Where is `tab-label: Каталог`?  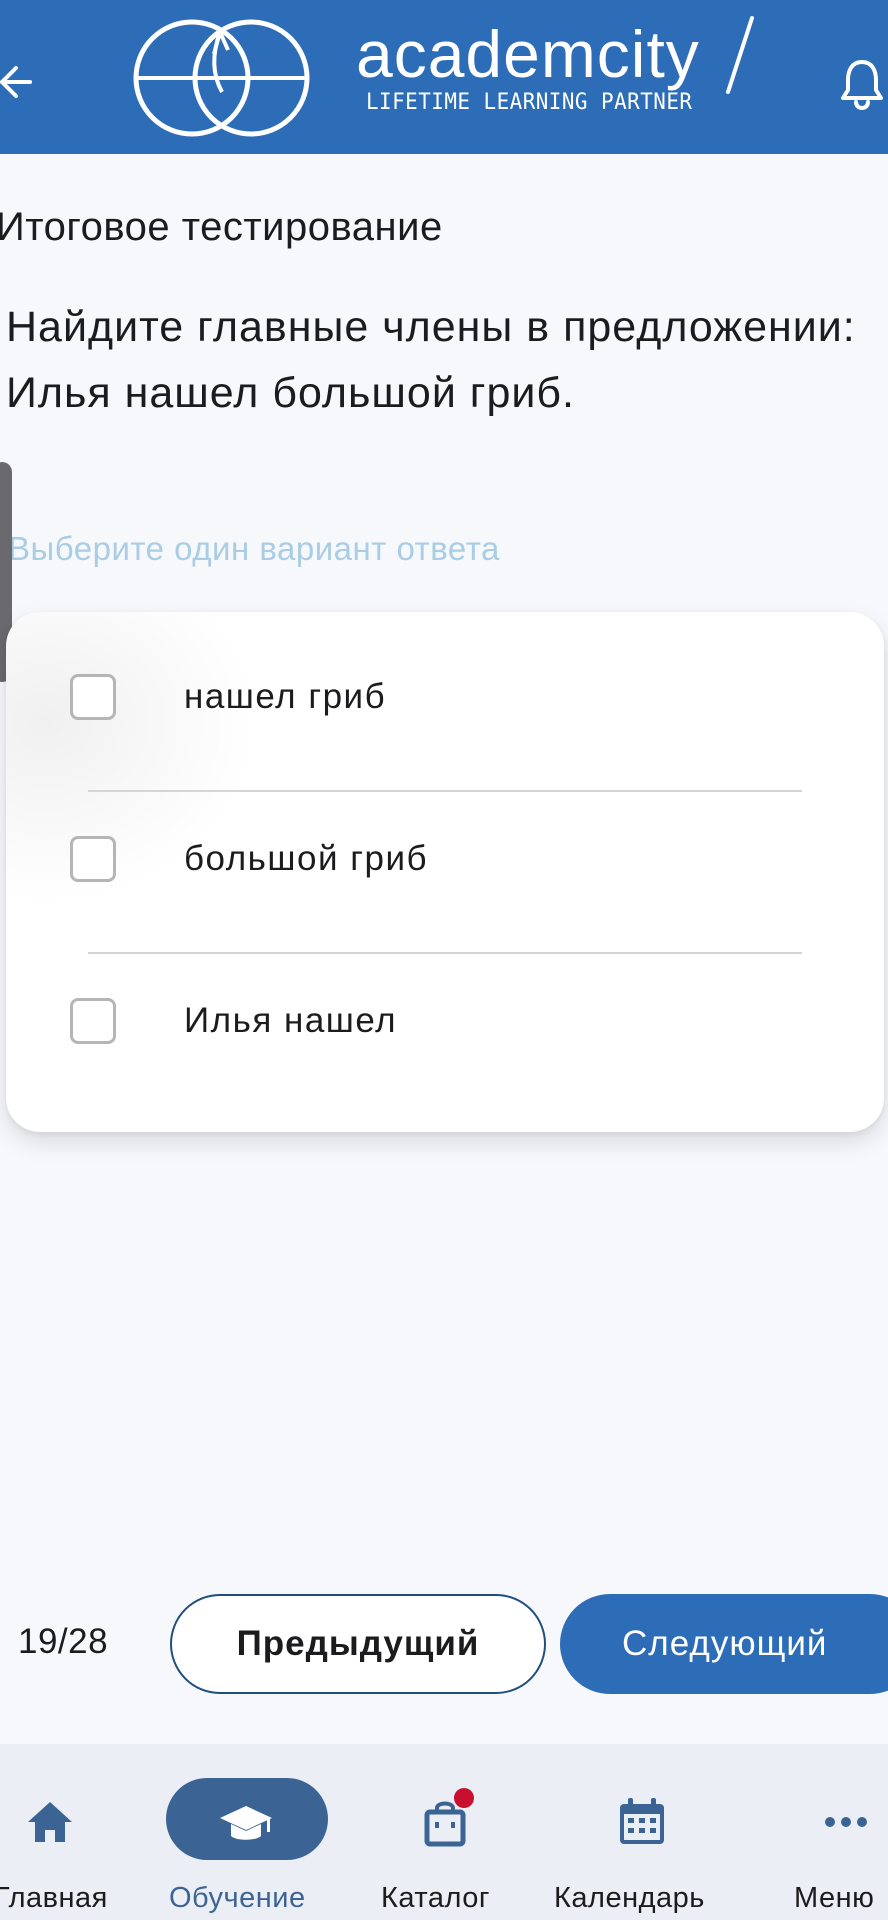 tab-label: Каталог is located at coordinates (435, 1898).